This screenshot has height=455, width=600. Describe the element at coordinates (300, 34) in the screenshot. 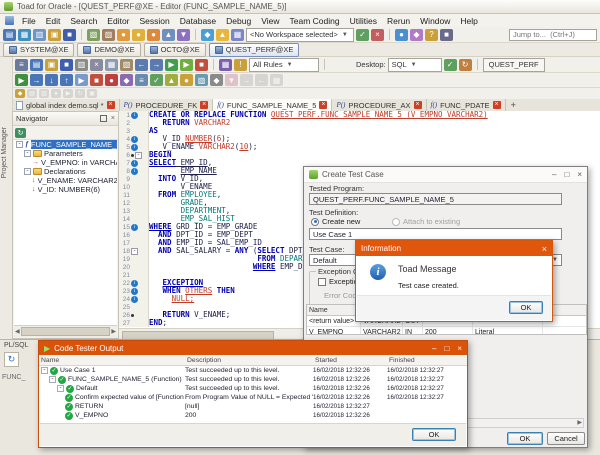

I see `workspace-selector: <No Workspace selected> ▼` at that location.